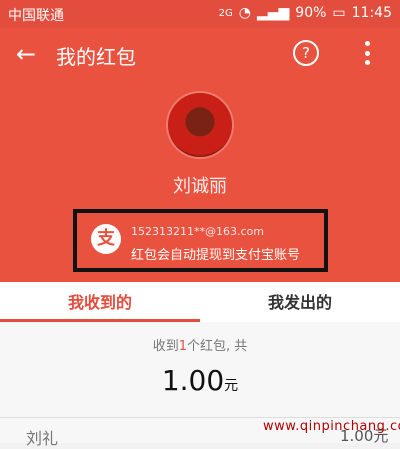 The width and height of the screenshot is (400, 449). What do you see at coordinates (200, 125) in the screenshot?
I see `avatar` at bounding box center [200, 125].